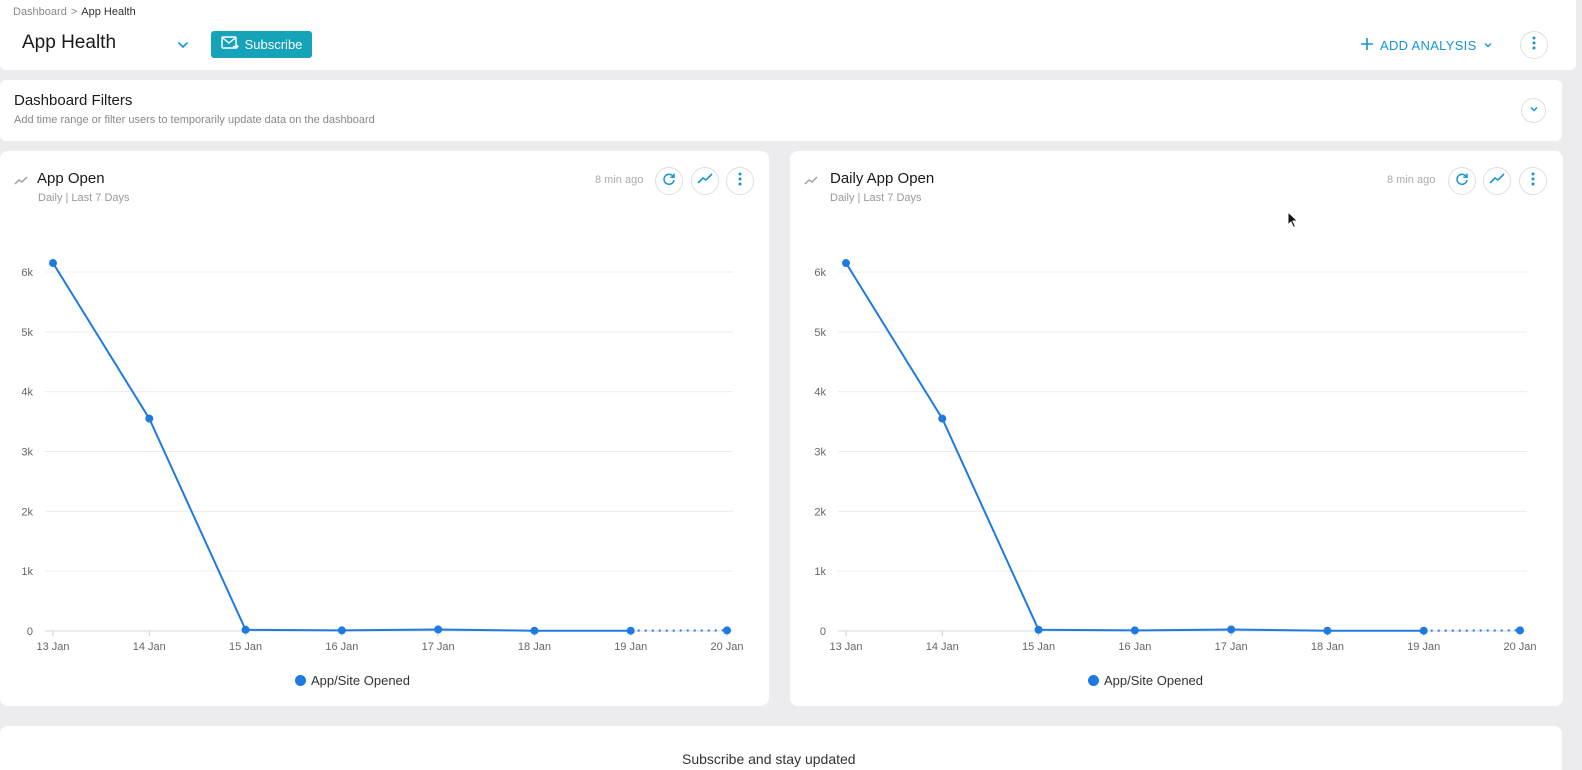 This screenshot has width=1582, height=770. What do you see at coordinates (69, 42) in the screenshot?
I see `page-title: App Health` at bounding box center [69, 42].